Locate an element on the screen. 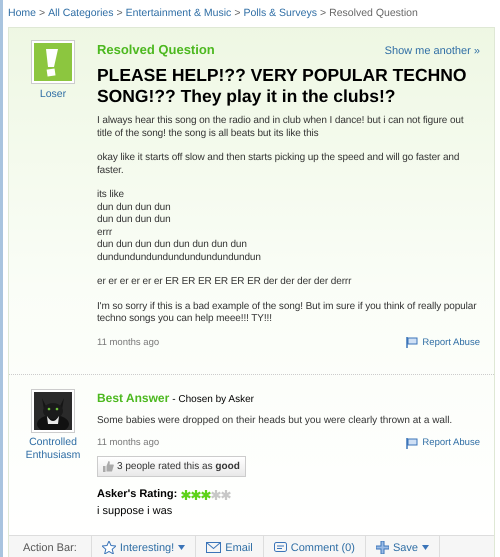  rating-label: Asker's Rating: is located at coordinates (137, 494).